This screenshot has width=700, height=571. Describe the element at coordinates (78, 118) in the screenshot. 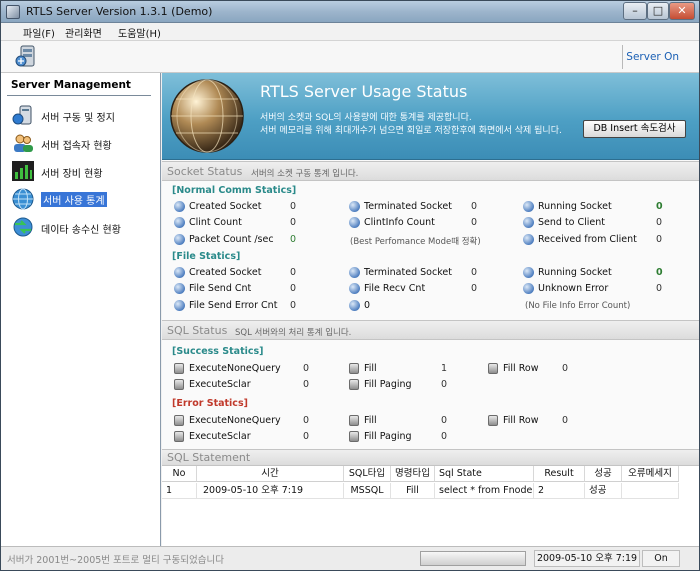

I see `sidebar-item-label: 서버 구동 및 정지` at that location.